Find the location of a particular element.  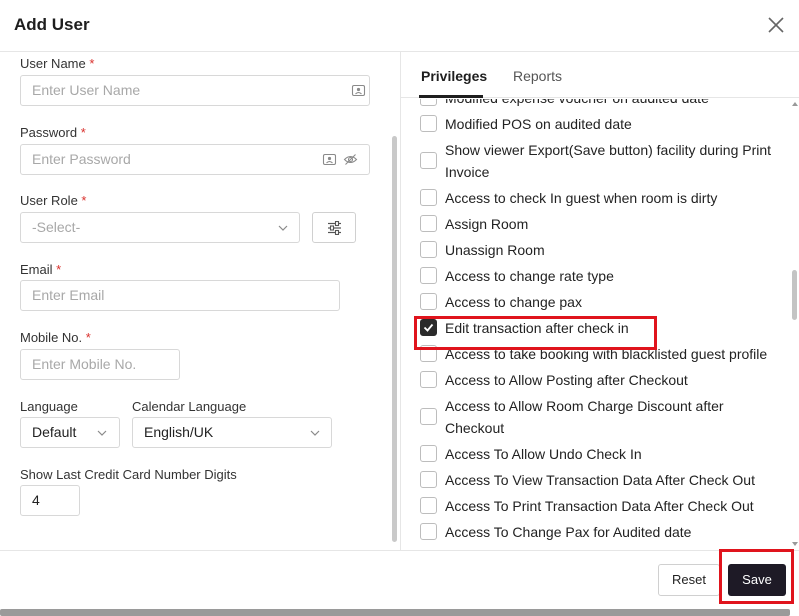

calendar-language-label: Calendar Language is located at coordinates (189, 406).